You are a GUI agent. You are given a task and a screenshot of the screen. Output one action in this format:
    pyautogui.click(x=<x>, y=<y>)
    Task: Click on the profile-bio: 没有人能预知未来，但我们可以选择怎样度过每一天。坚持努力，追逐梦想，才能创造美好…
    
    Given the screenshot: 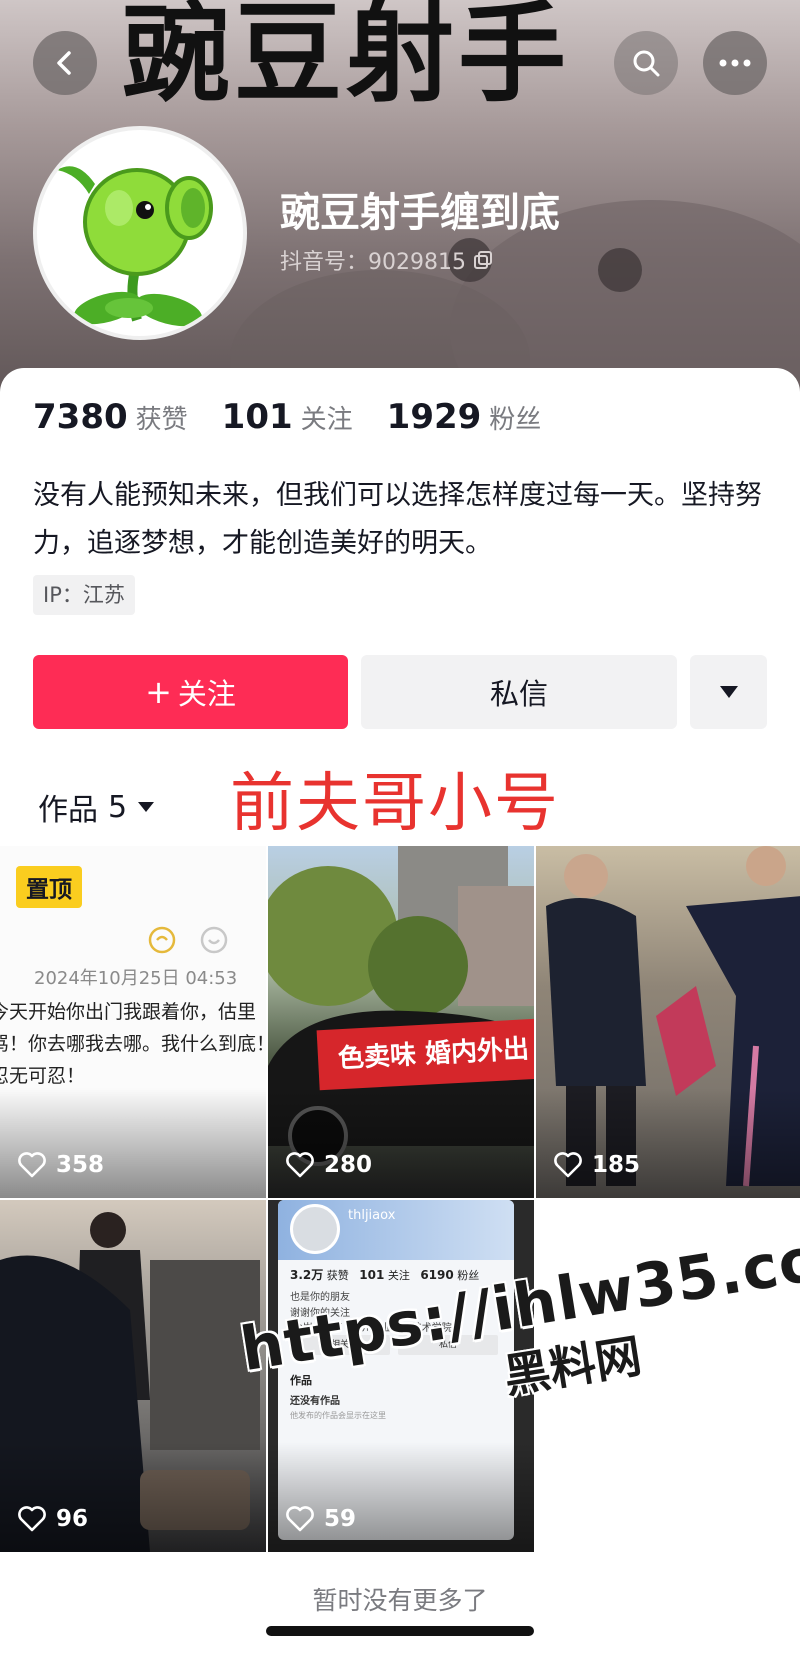 What is the action you would take?
    pyautogui.click(x=397, y=519)
    